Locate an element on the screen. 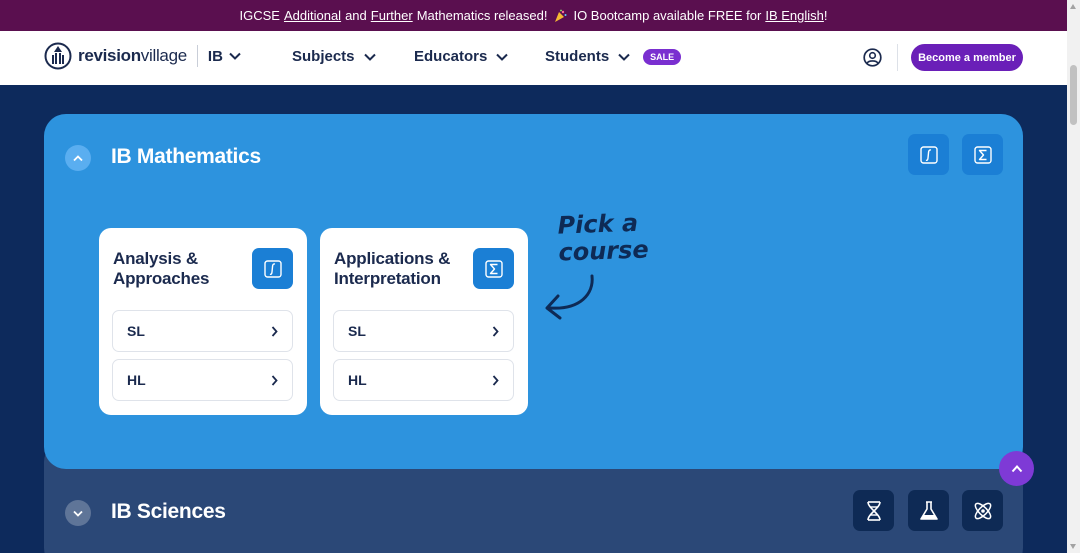 The width and height of the screenshot is (1080, 553). scroll-to-top-button is located at coordinates (1016, 468).